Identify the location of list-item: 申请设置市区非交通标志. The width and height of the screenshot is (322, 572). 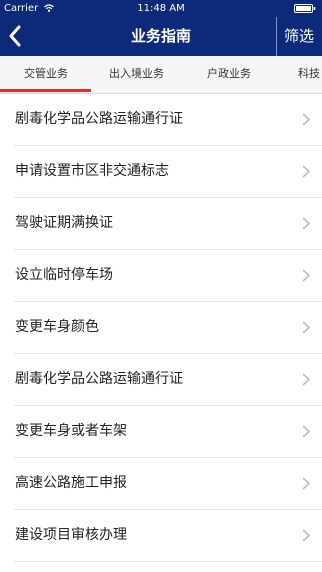
(168, 172).